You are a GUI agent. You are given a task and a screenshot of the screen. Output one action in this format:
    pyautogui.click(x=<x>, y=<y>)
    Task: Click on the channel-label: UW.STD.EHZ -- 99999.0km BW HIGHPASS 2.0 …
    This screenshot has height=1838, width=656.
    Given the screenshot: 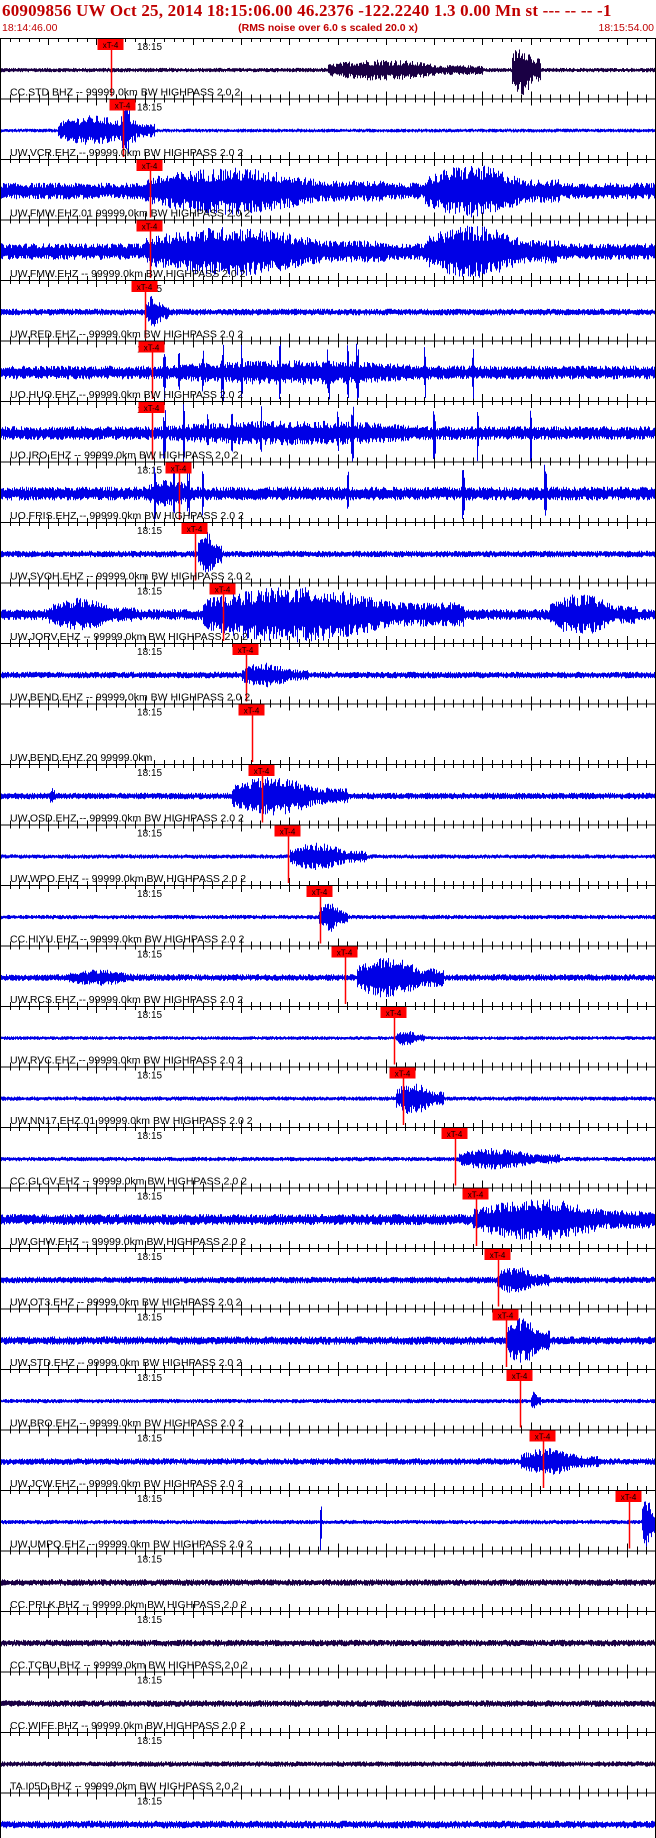 What is the action you would take?
    pyautogui.click(x=126, y=1363)
    